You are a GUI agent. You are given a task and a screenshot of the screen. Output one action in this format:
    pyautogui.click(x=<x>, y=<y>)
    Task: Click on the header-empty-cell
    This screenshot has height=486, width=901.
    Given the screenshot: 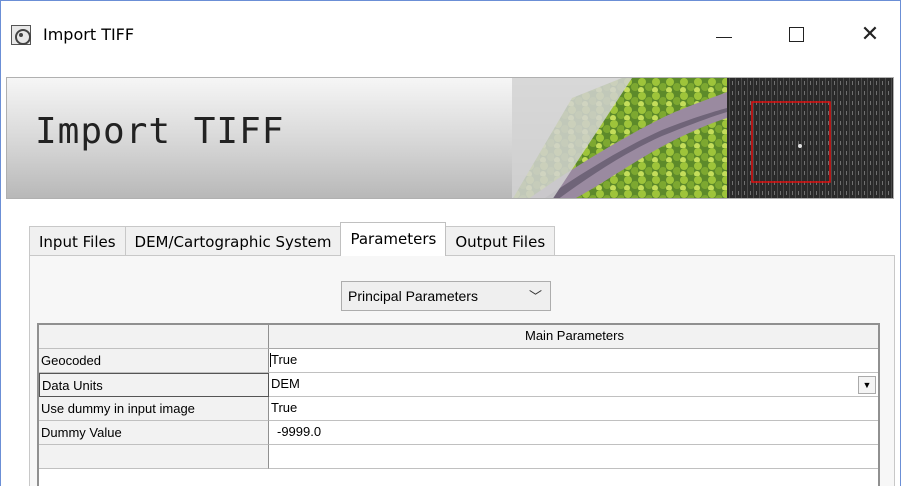 What is the action you would take?
    pyautogui.click(x=154, y=337)
    